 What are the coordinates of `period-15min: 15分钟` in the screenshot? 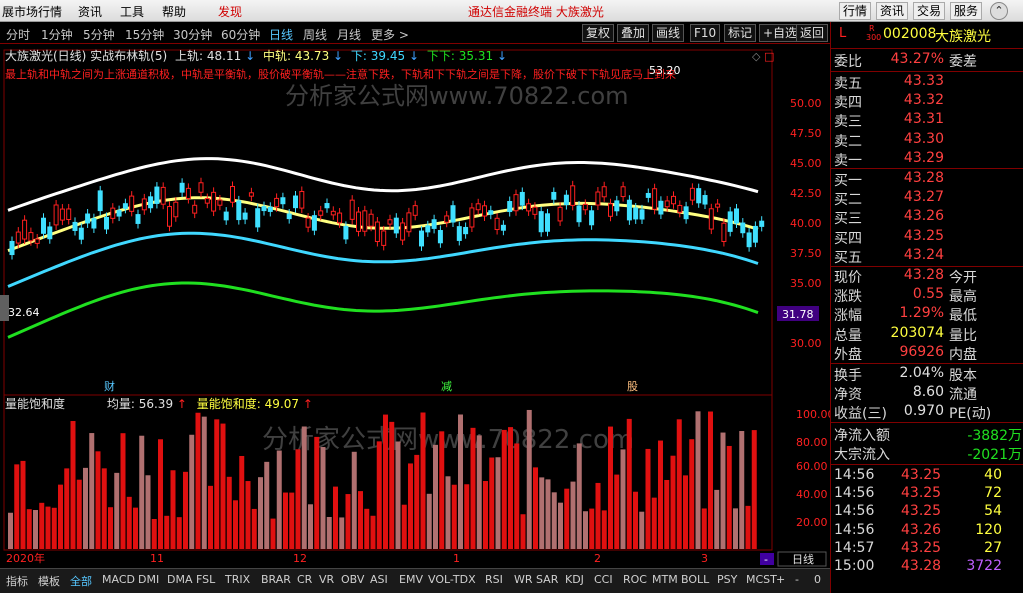 It's located at (144, 34).